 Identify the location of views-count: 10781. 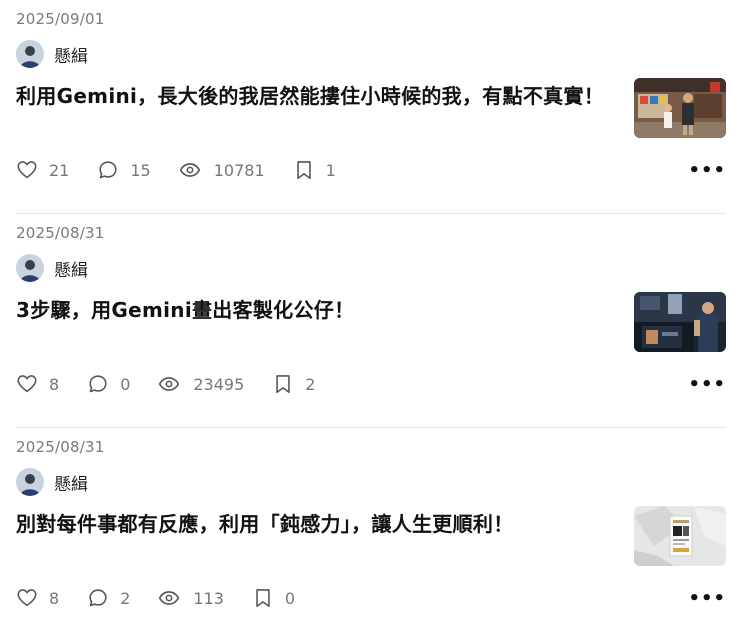
(239, 170).